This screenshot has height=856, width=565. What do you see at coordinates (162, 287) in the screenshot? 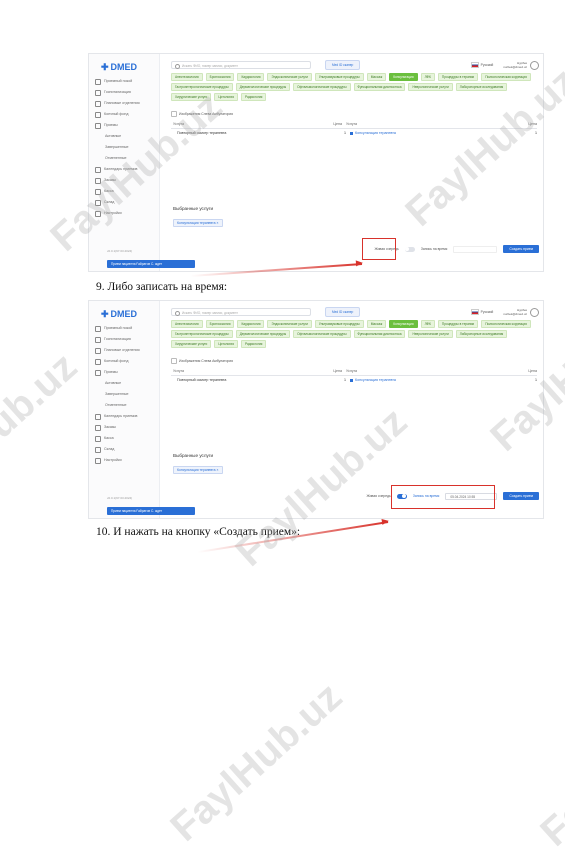
I see `step-9-text: 9. Либо записать на время:` at bounding box center [162, 287].